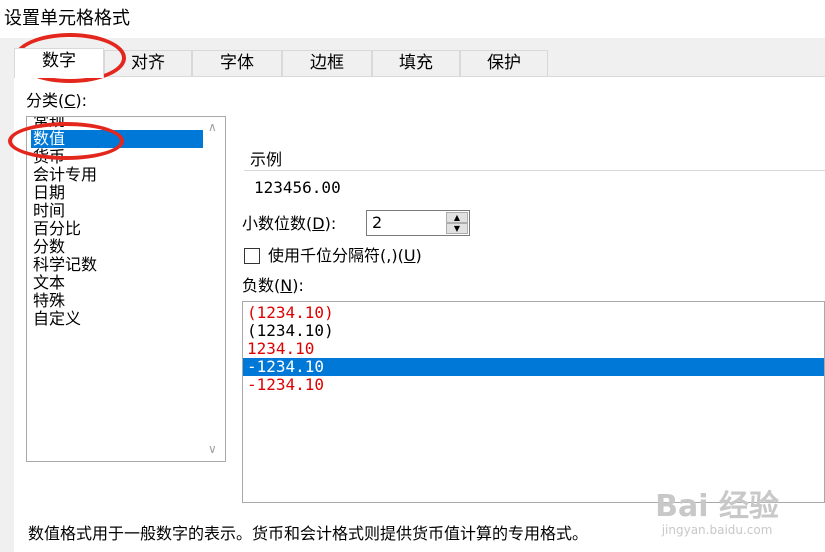 Image resolution: width=825 pixels, height=552 pixels. I want to click on category-item-currency: 货币, so click(117, 157).